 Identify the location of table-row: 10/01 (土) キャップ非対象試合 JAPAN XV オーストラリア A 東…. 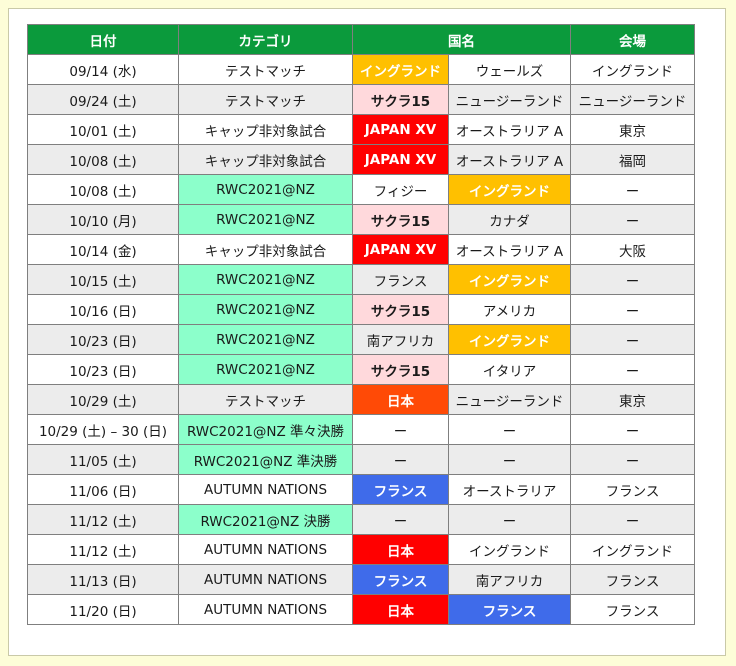
(361, 129).